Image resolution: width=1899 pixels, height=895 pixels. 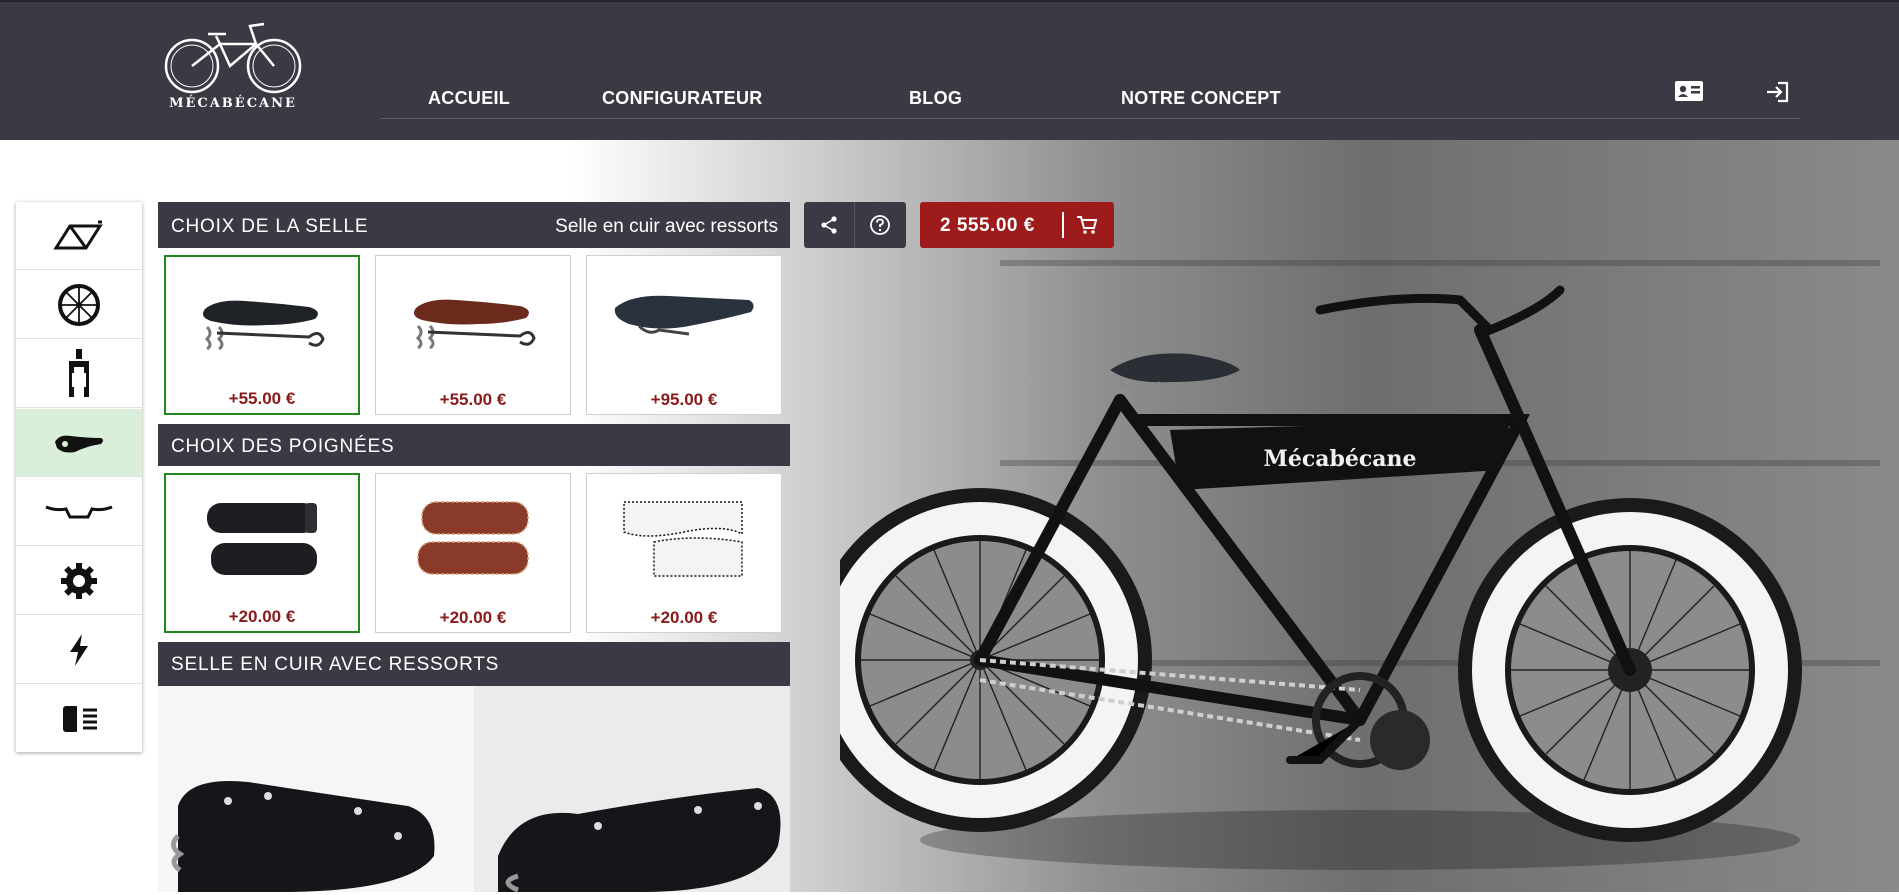 I want to click on help-button, so click(x=879, y=225).